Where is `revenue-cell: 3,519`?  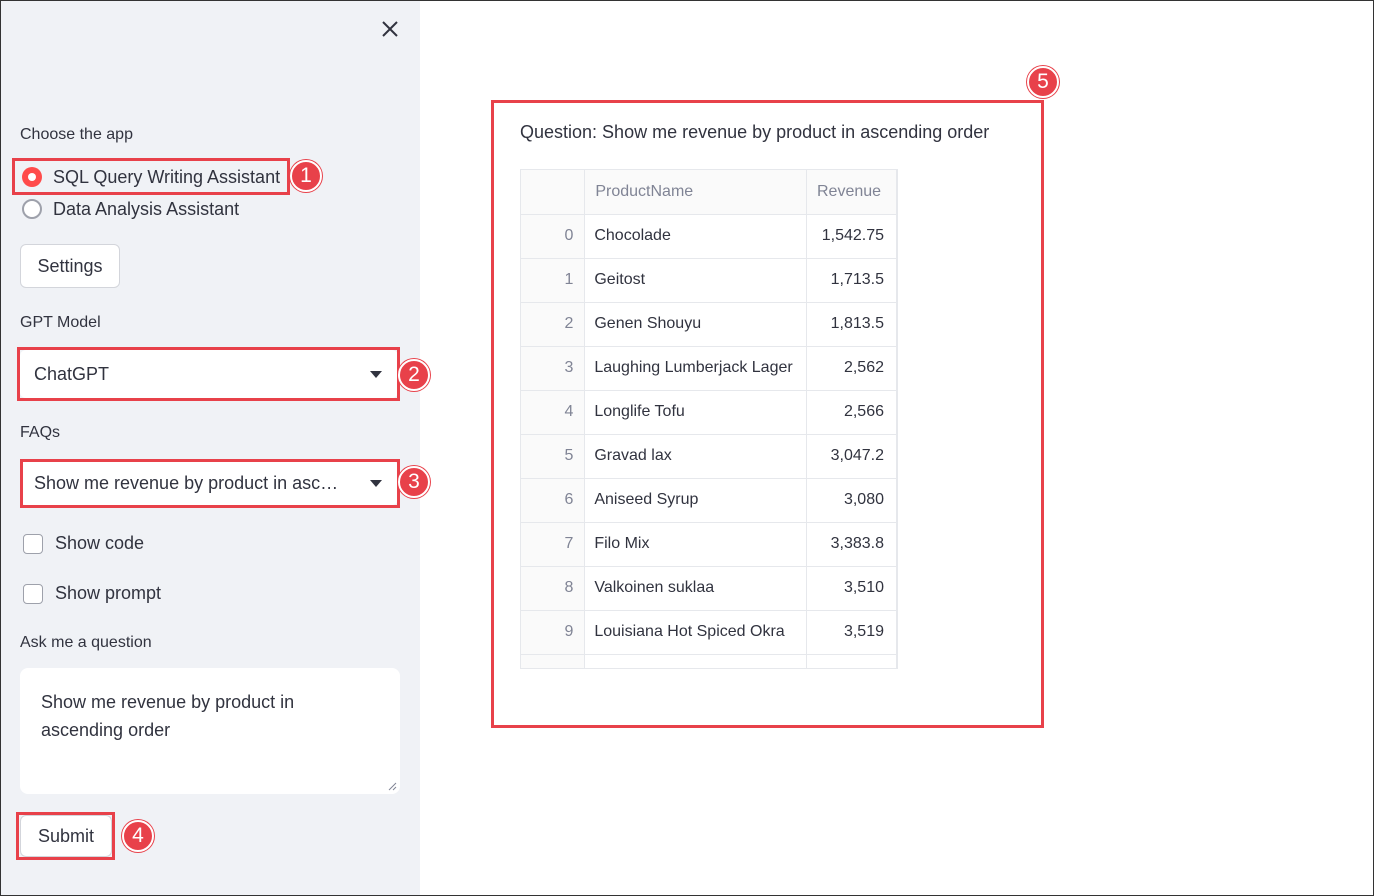
revenue-cell: 3,519 is located at coordinates (851, 632).